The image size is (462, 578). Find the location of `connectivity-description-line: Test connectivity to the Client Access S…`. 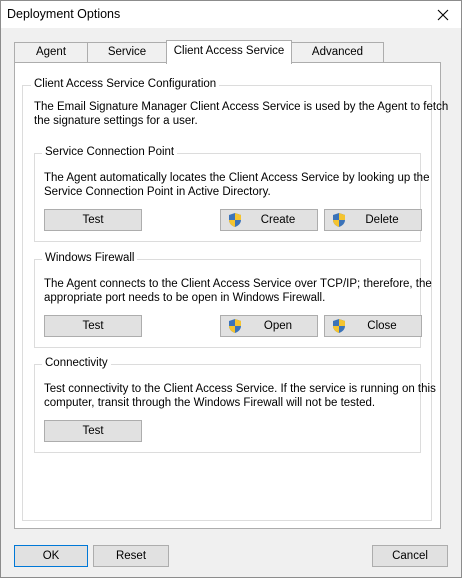

connectivity-description-line: Test connectivity to the Client Access S… is located at coordinates (240, 389).